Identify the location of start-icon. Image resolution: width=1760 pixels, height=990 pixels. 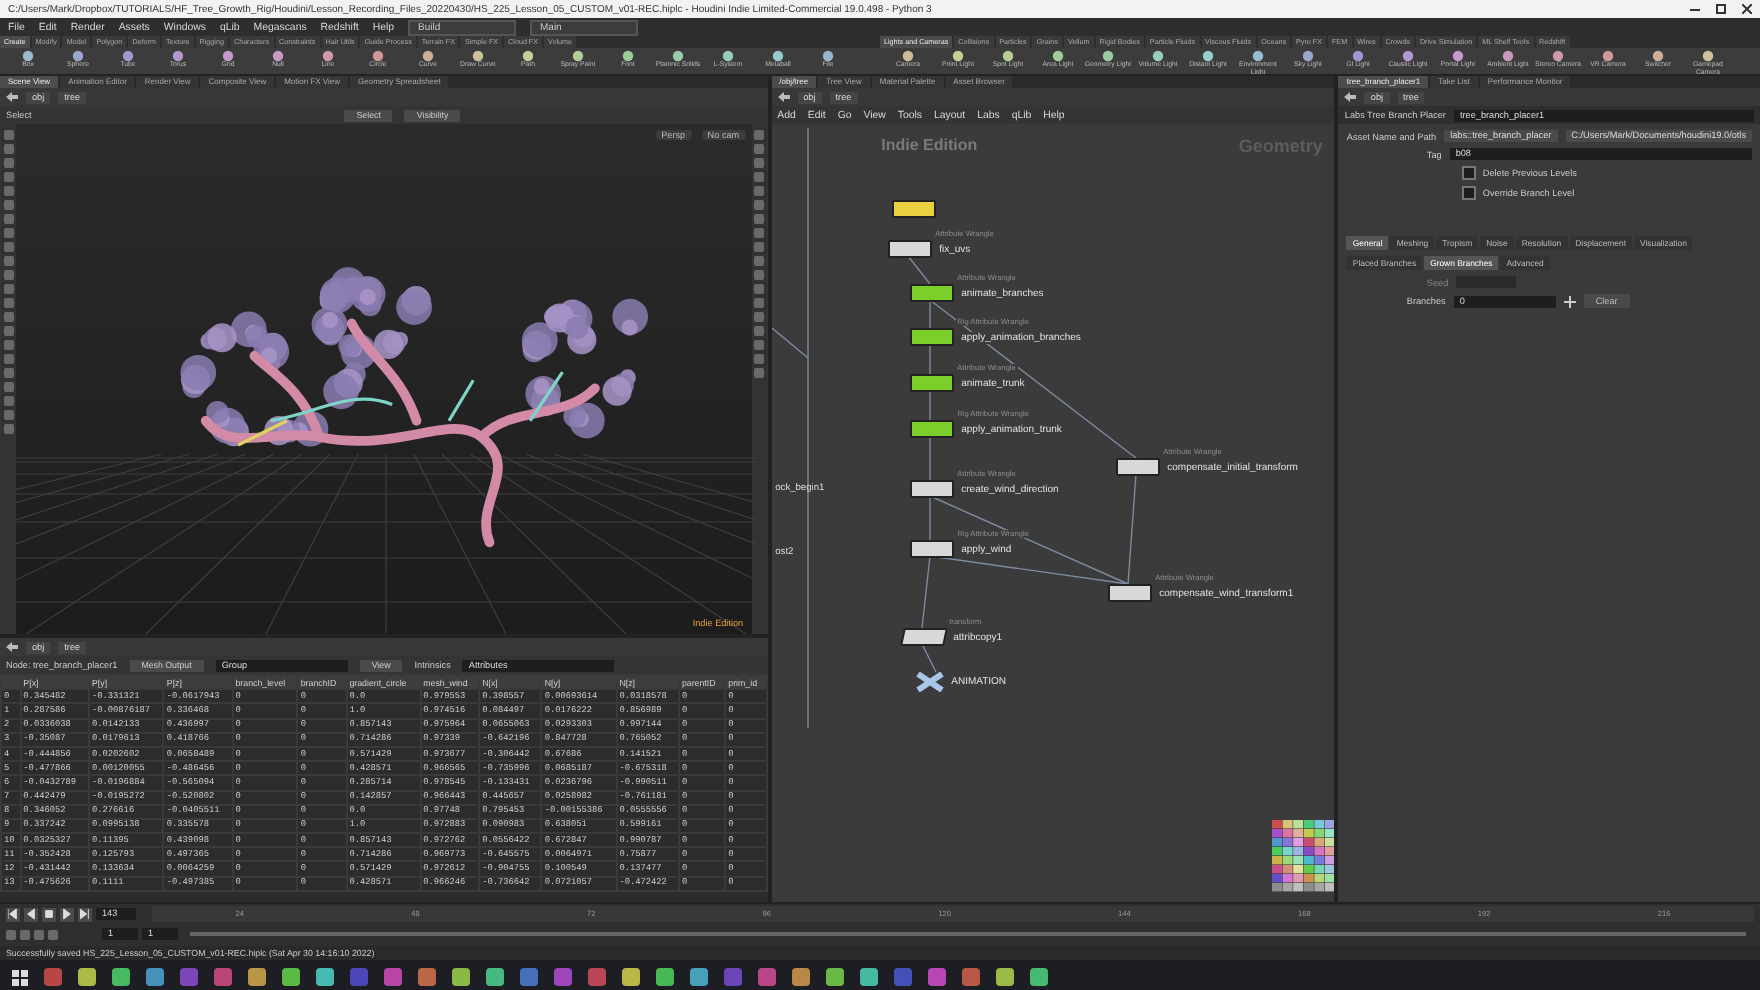
(20, 977).